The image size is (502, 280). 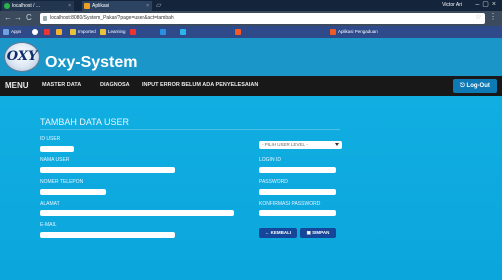 What do you see at coordinates (297, 170) in the screenshot?
I see `login-id-field` at bounding box center [297, 170].